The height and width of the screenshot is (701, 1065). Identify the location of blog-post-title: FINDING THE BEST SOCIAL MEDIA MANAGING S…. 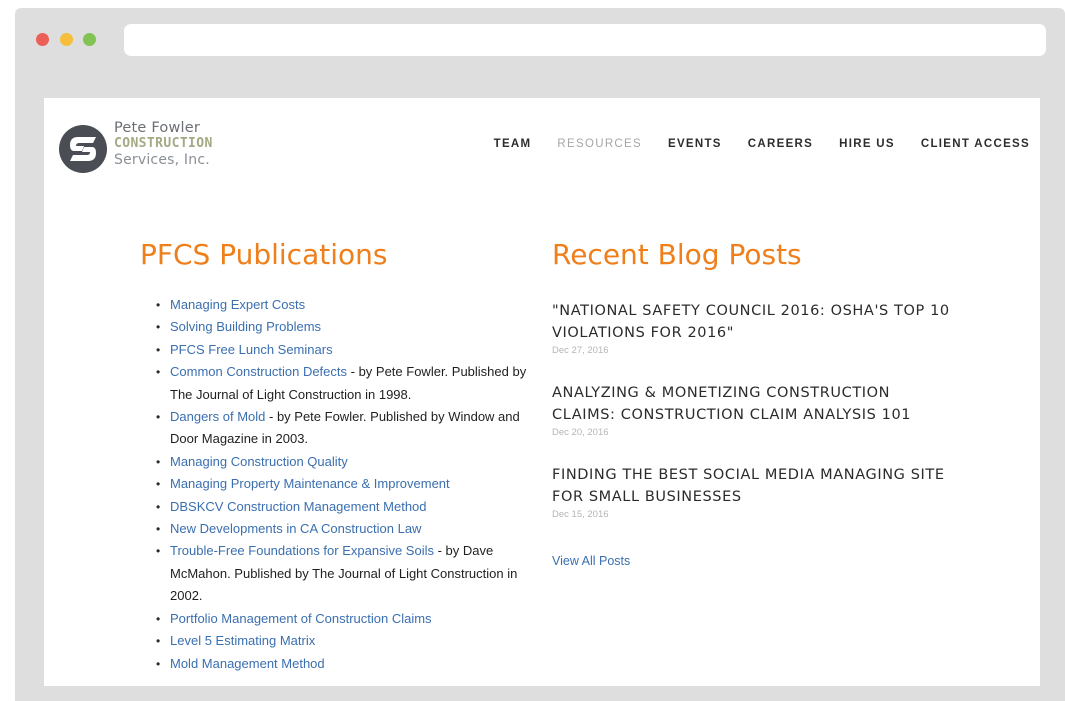
(752, 486).